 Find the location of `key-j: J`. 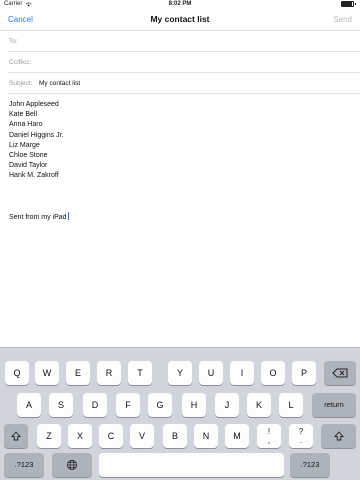

key-j: J is located at coordinates (227, 405).